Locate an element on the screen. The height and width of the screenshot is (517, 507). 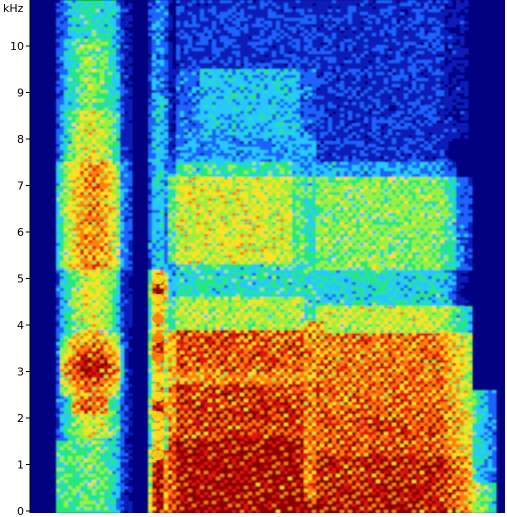
y-tick-label: 7 is located at coordinates (20, 186).